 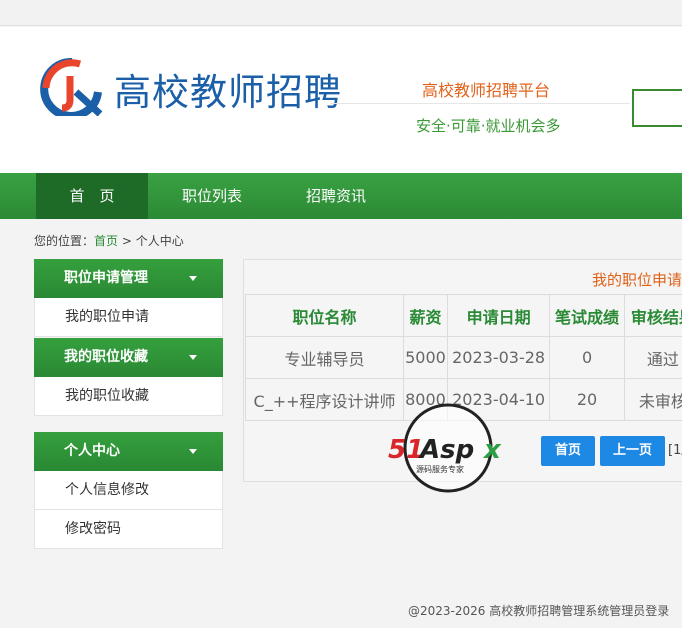 I want to click on top-bar, so click(x=341, y=13).